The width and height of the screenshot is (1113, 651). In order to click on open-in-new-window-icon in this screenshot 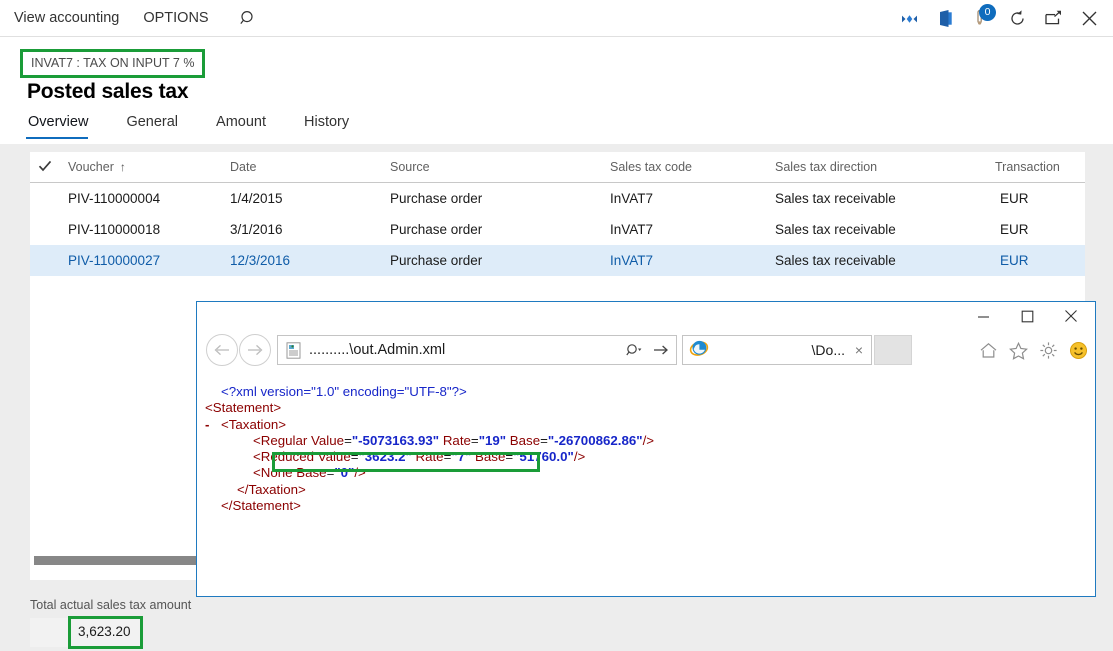, I will do `click(1053, 18)`.